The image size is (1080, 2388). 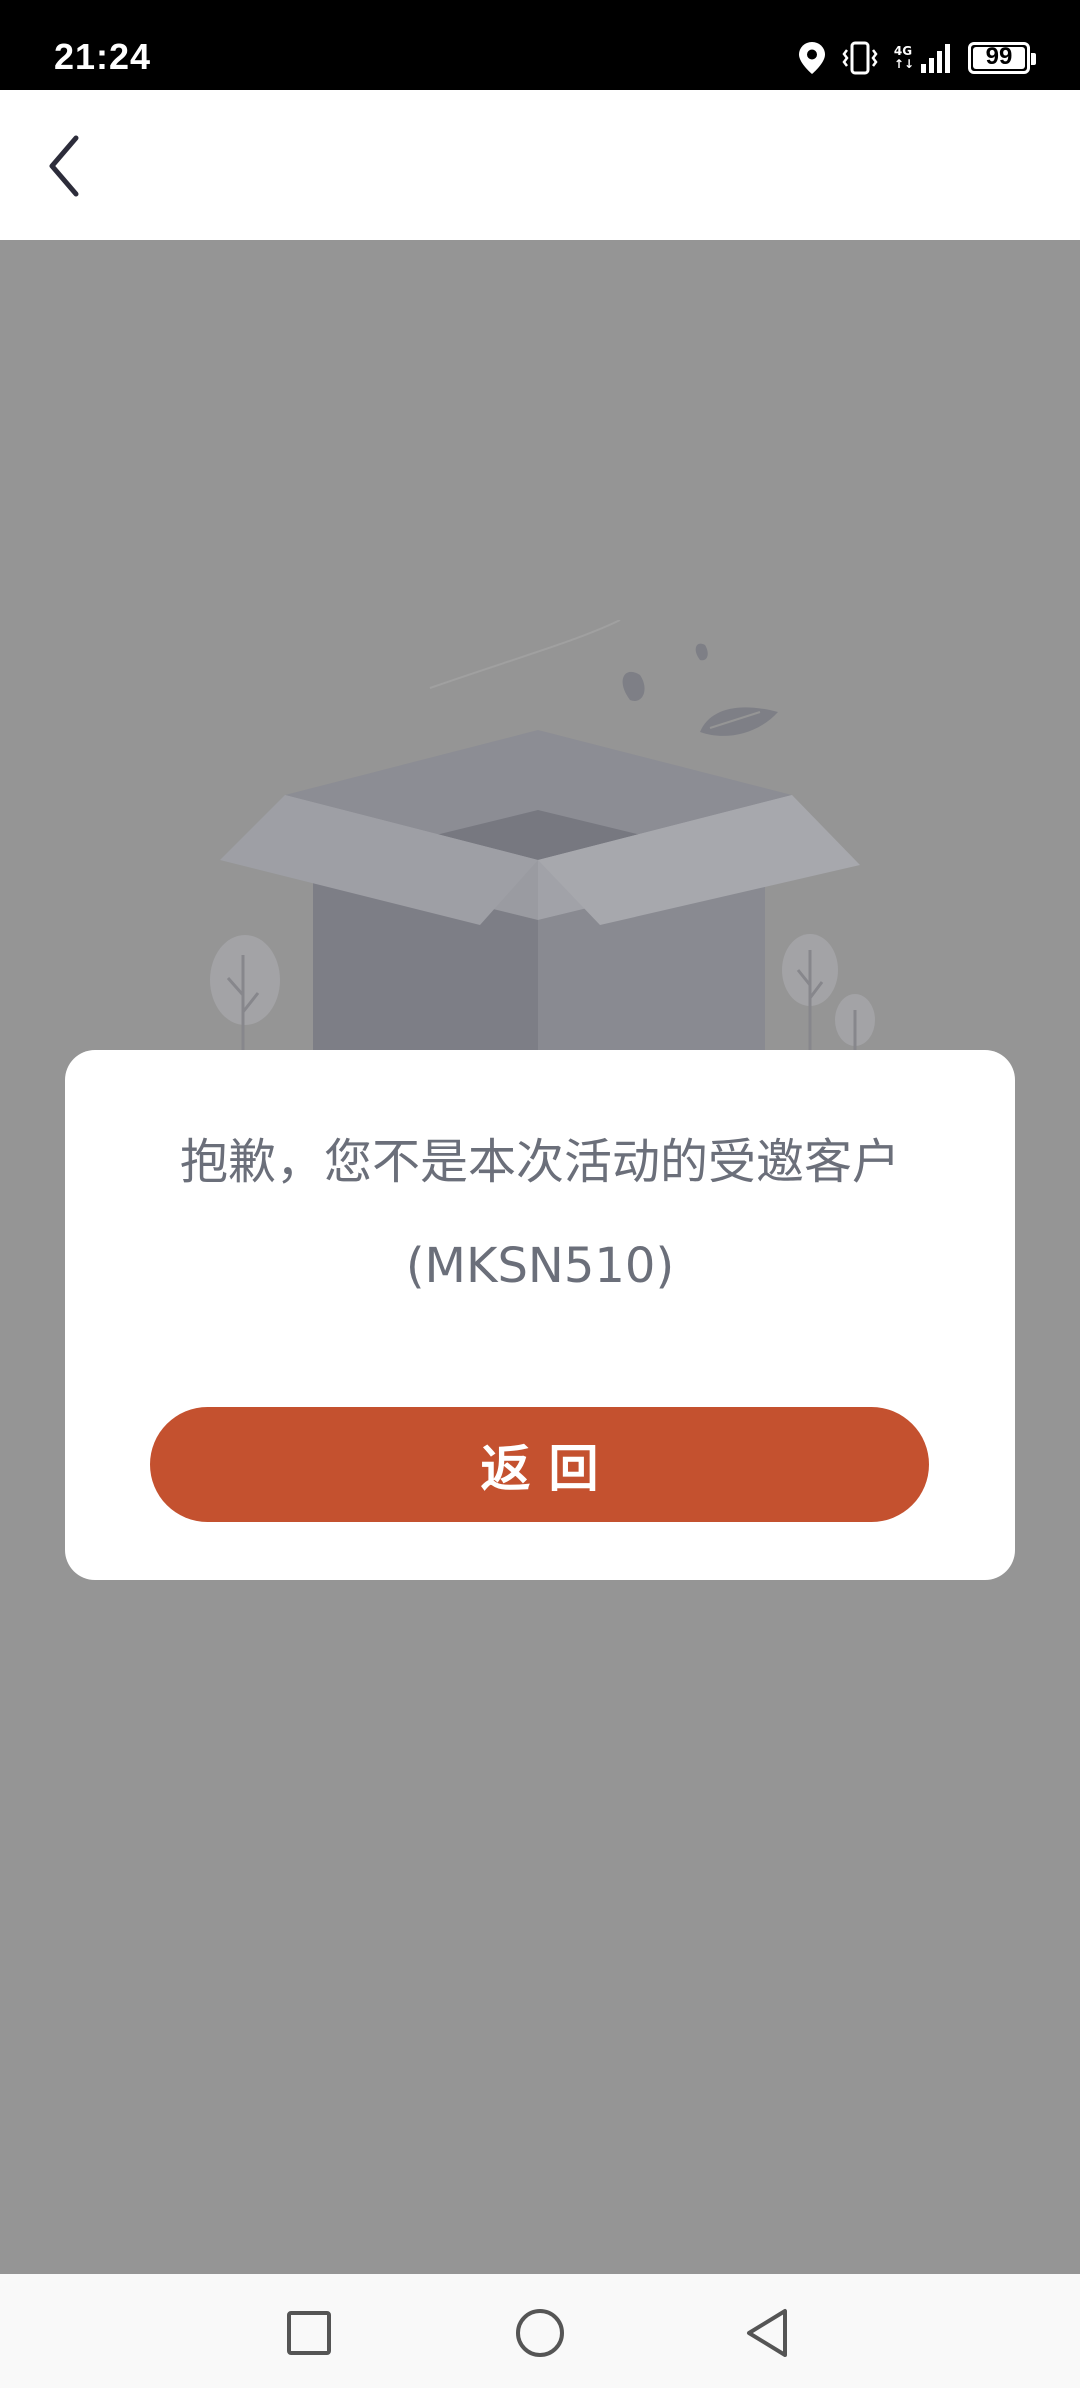 I want to click on battery-icon: 99, so click(x=1002, y=58).